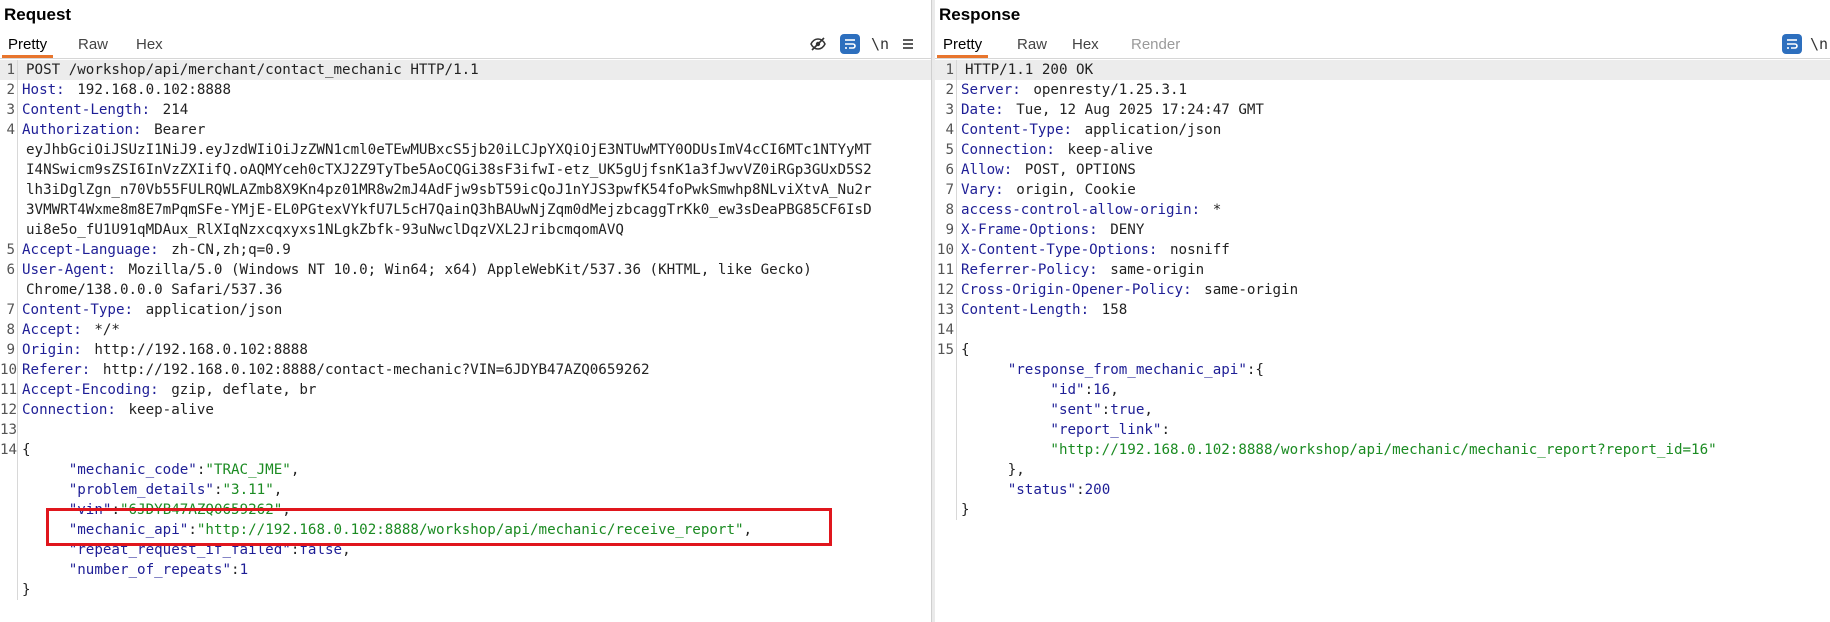 Image resolution: width=1830 pixels, height=622 pixels. What do you see at coordinates (1123, 230) in the screenshot?
I see `code-token: DENY` at bounding box center [1123, 230].